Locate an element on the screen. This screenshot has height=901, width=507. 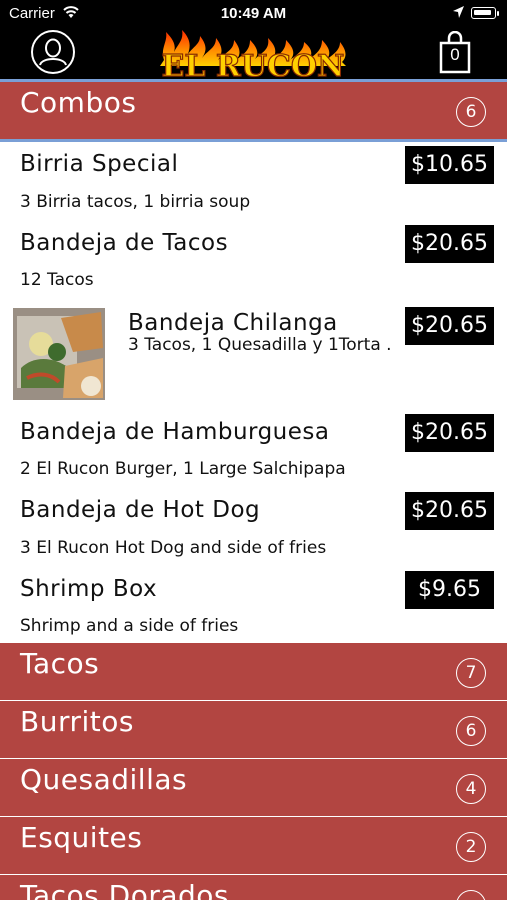
status-time: 10:49 AM is located at coordinates (253, 13).